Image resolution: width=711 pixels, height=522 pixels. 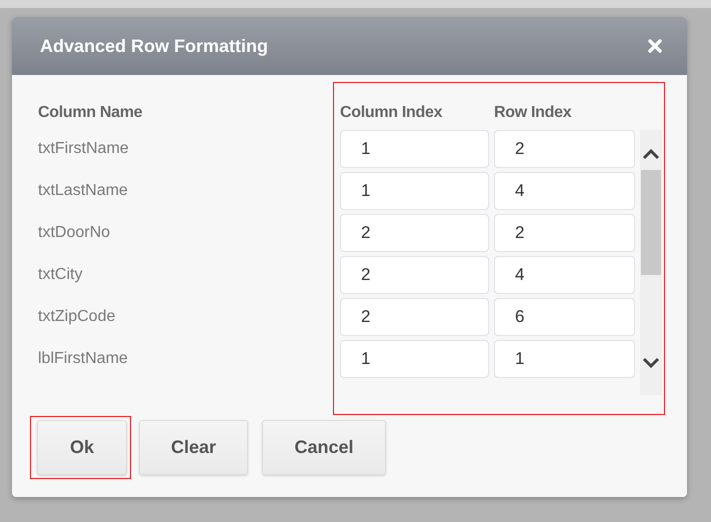 What do you see at coordinates (77, 317) in the screenshot?
I see `column-name: txtZipCode` at bounding box center [77, 317].